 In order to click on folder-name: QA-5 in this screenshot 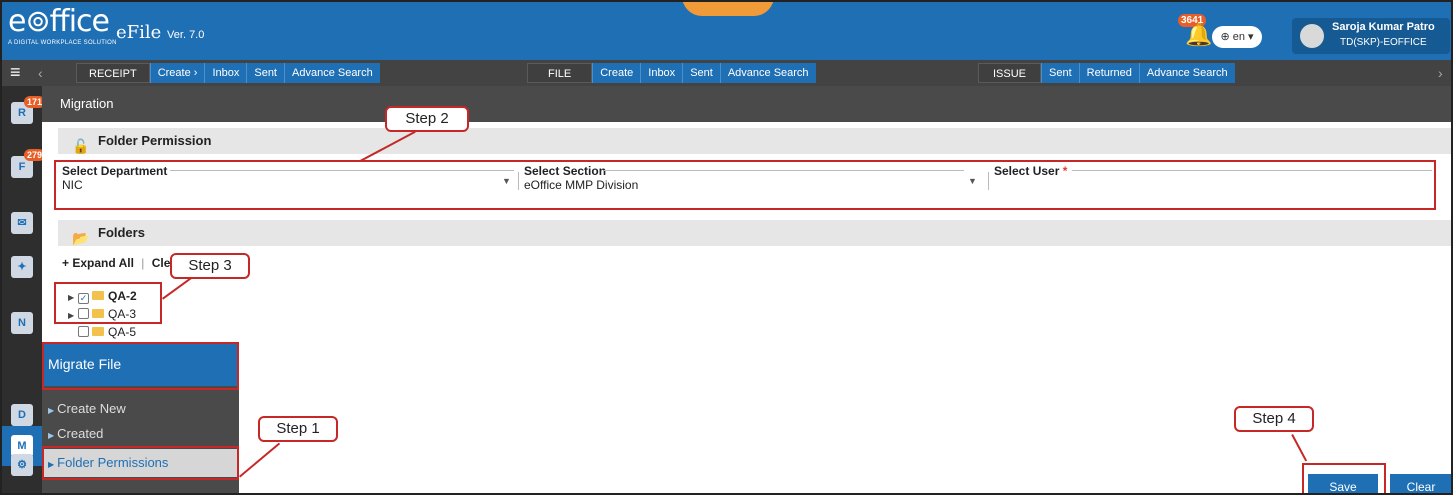, I will do `click(122, 332)`.